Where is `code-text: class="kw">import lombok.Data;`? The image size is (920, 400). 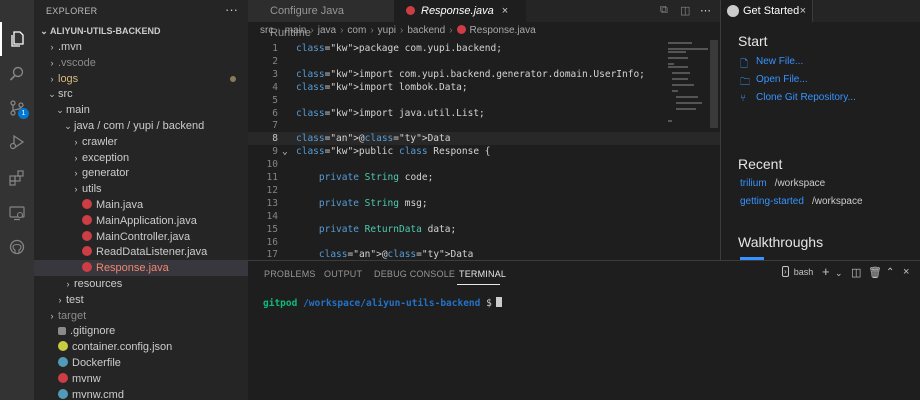 code-text: class="kw">import lombok.Data; is located at coordinates (382, 87).